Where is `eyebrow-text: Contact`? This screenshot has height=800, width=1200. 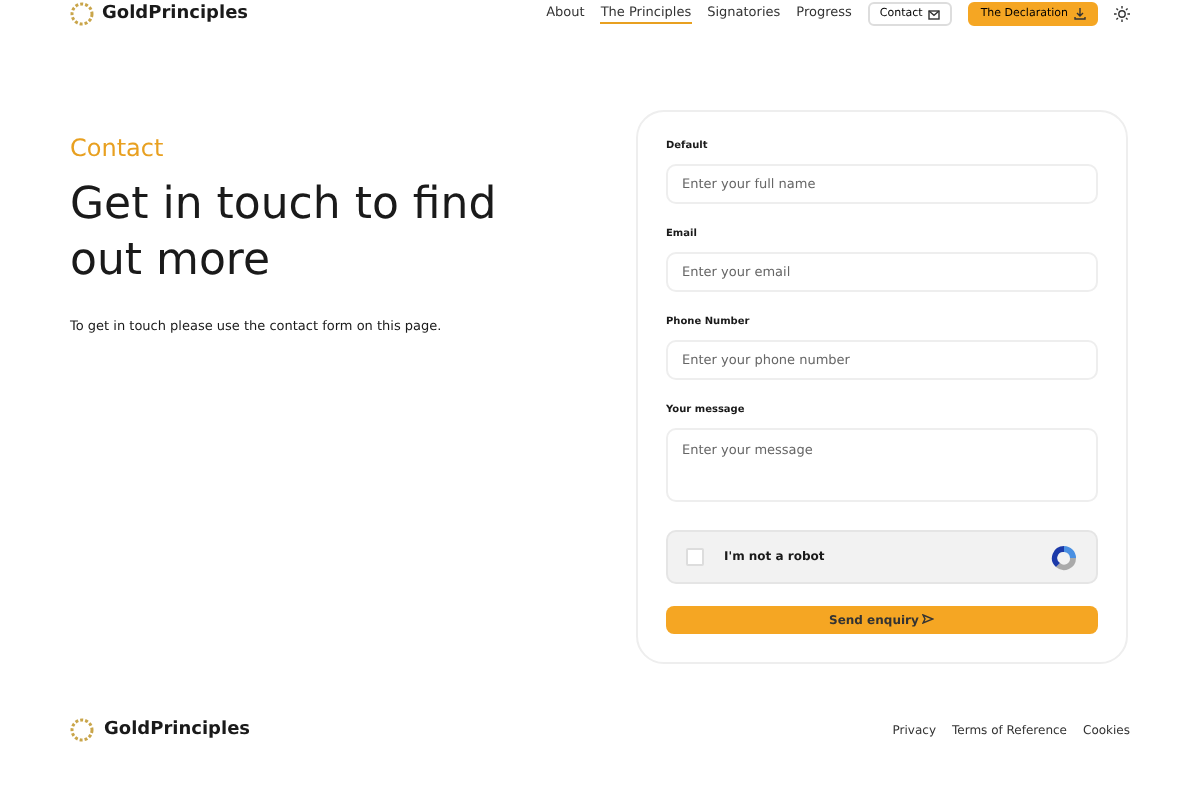 eyebrow-text: Contact is located at coordinates (118, 148).